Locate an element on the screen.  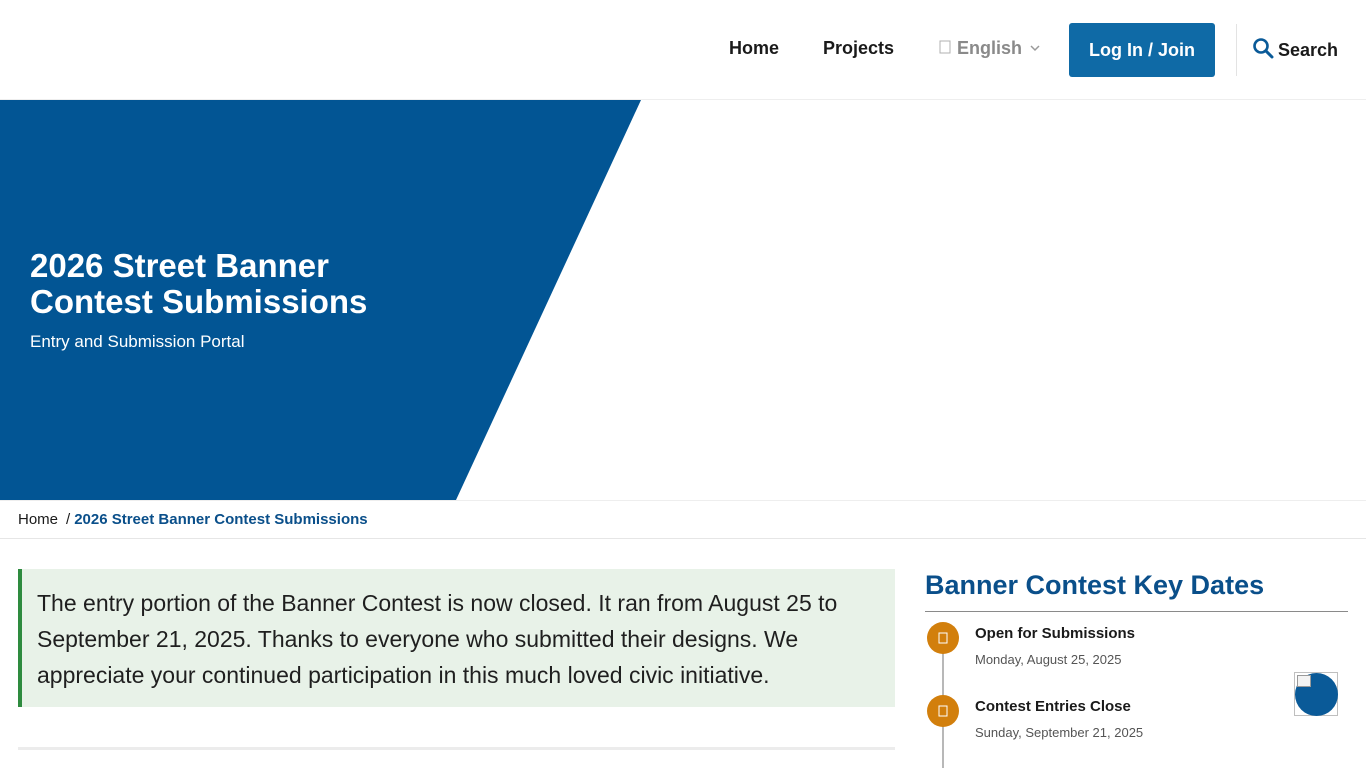
header-divider is located at coordinates (1236, 50).